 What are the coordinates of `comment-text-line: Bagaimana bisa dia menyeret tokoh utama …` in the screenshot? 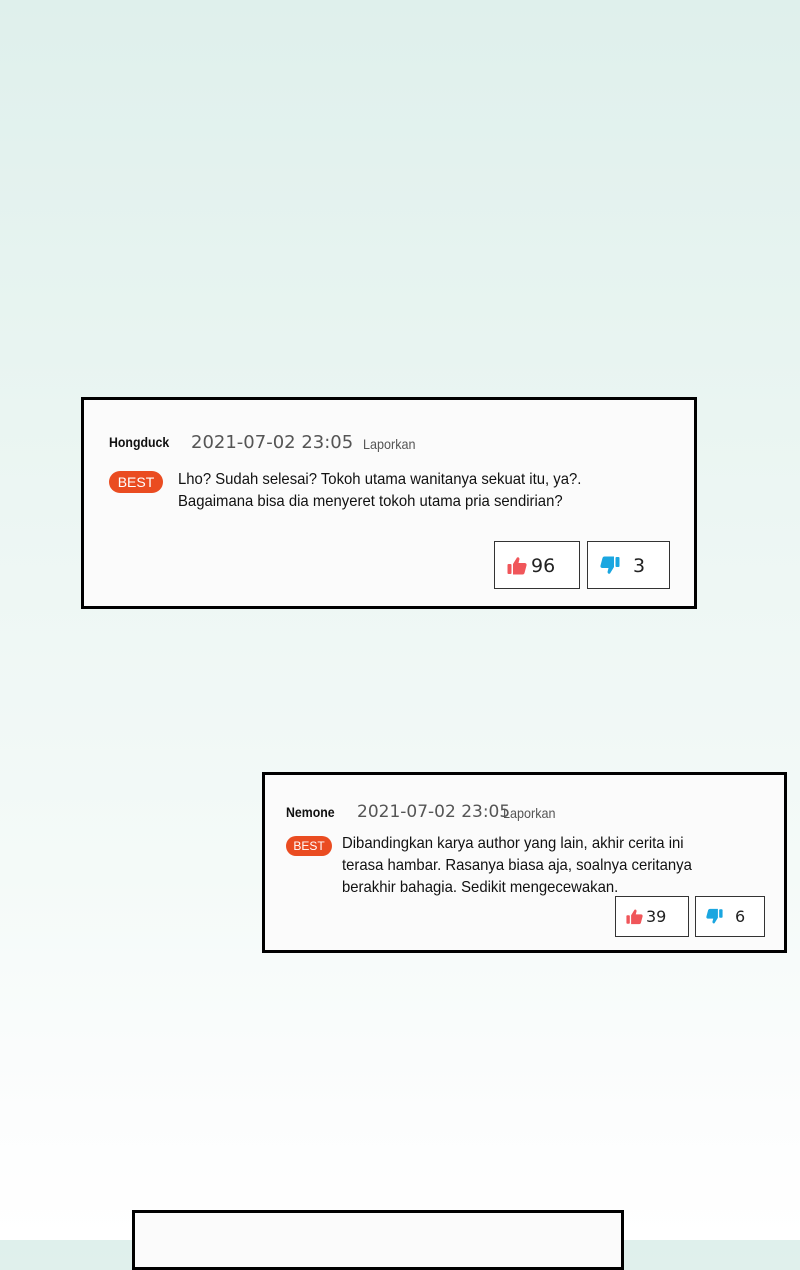 It's located at (370, 501).